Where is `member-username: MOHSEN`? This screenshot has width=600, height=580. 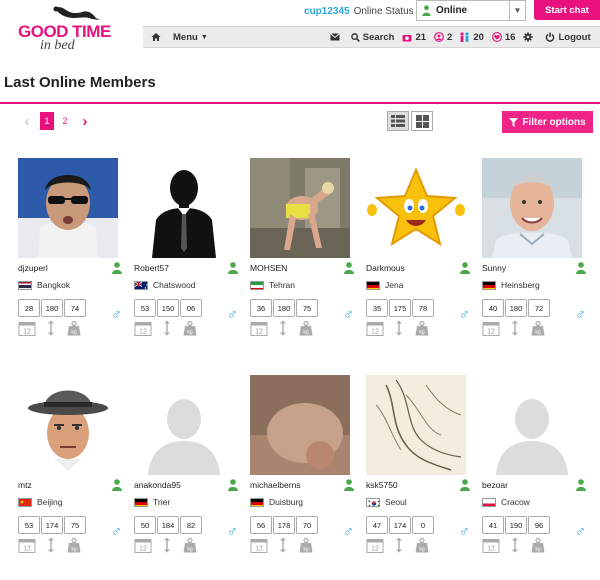 member-username: MOHSEN is located at coordinates (268, 268).